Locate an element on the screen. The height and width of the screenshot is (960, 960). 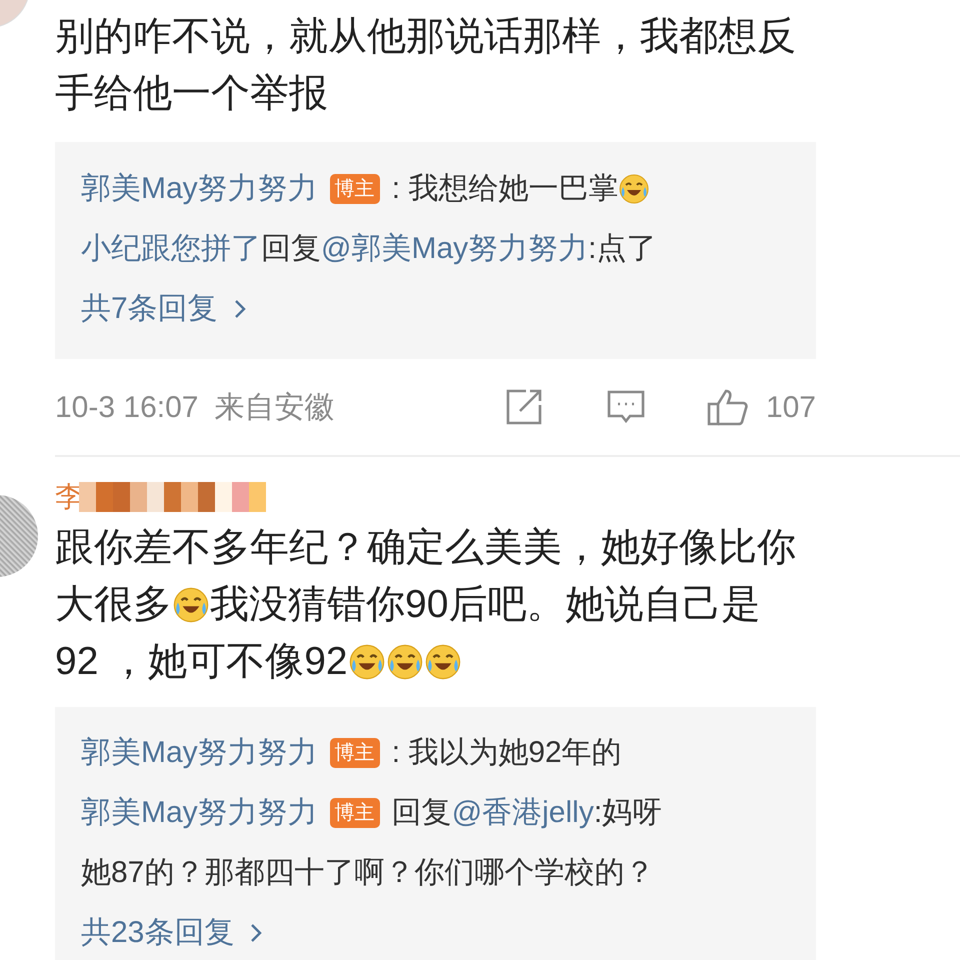
timestamp: 10-3 16:07 is located at coordinates (126, 408).